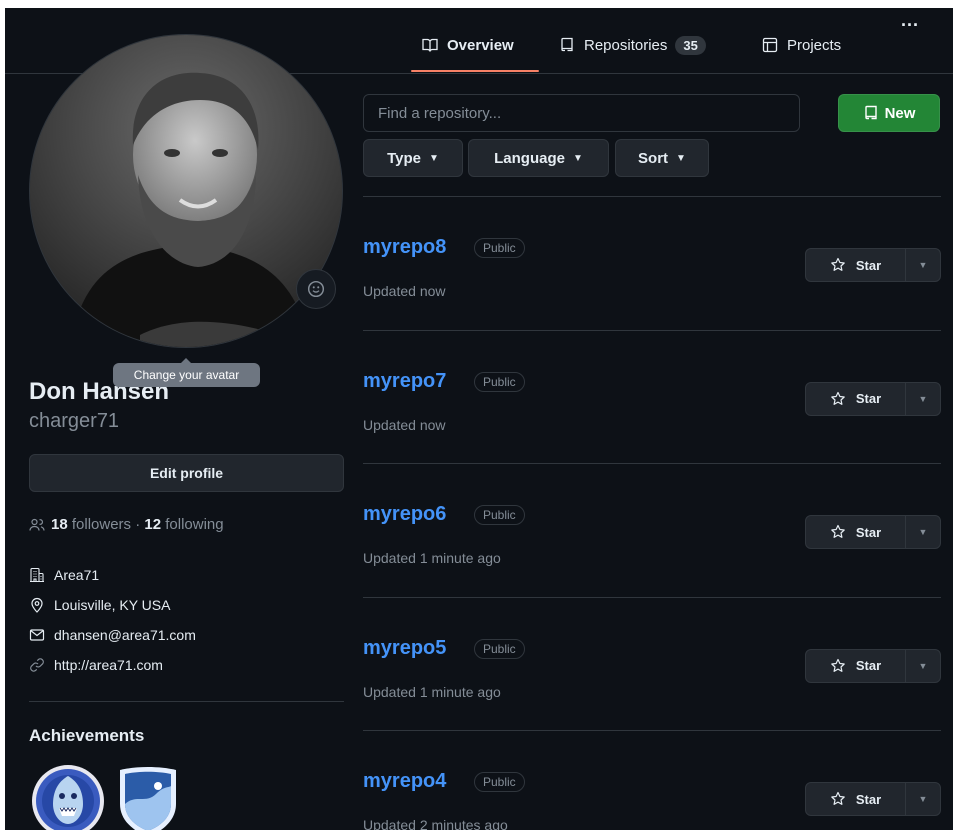 This screenshot has width=953, height=830. Describe the element at coordinates (37, 575) in the screenshot. I see `organization-icon` at that location.